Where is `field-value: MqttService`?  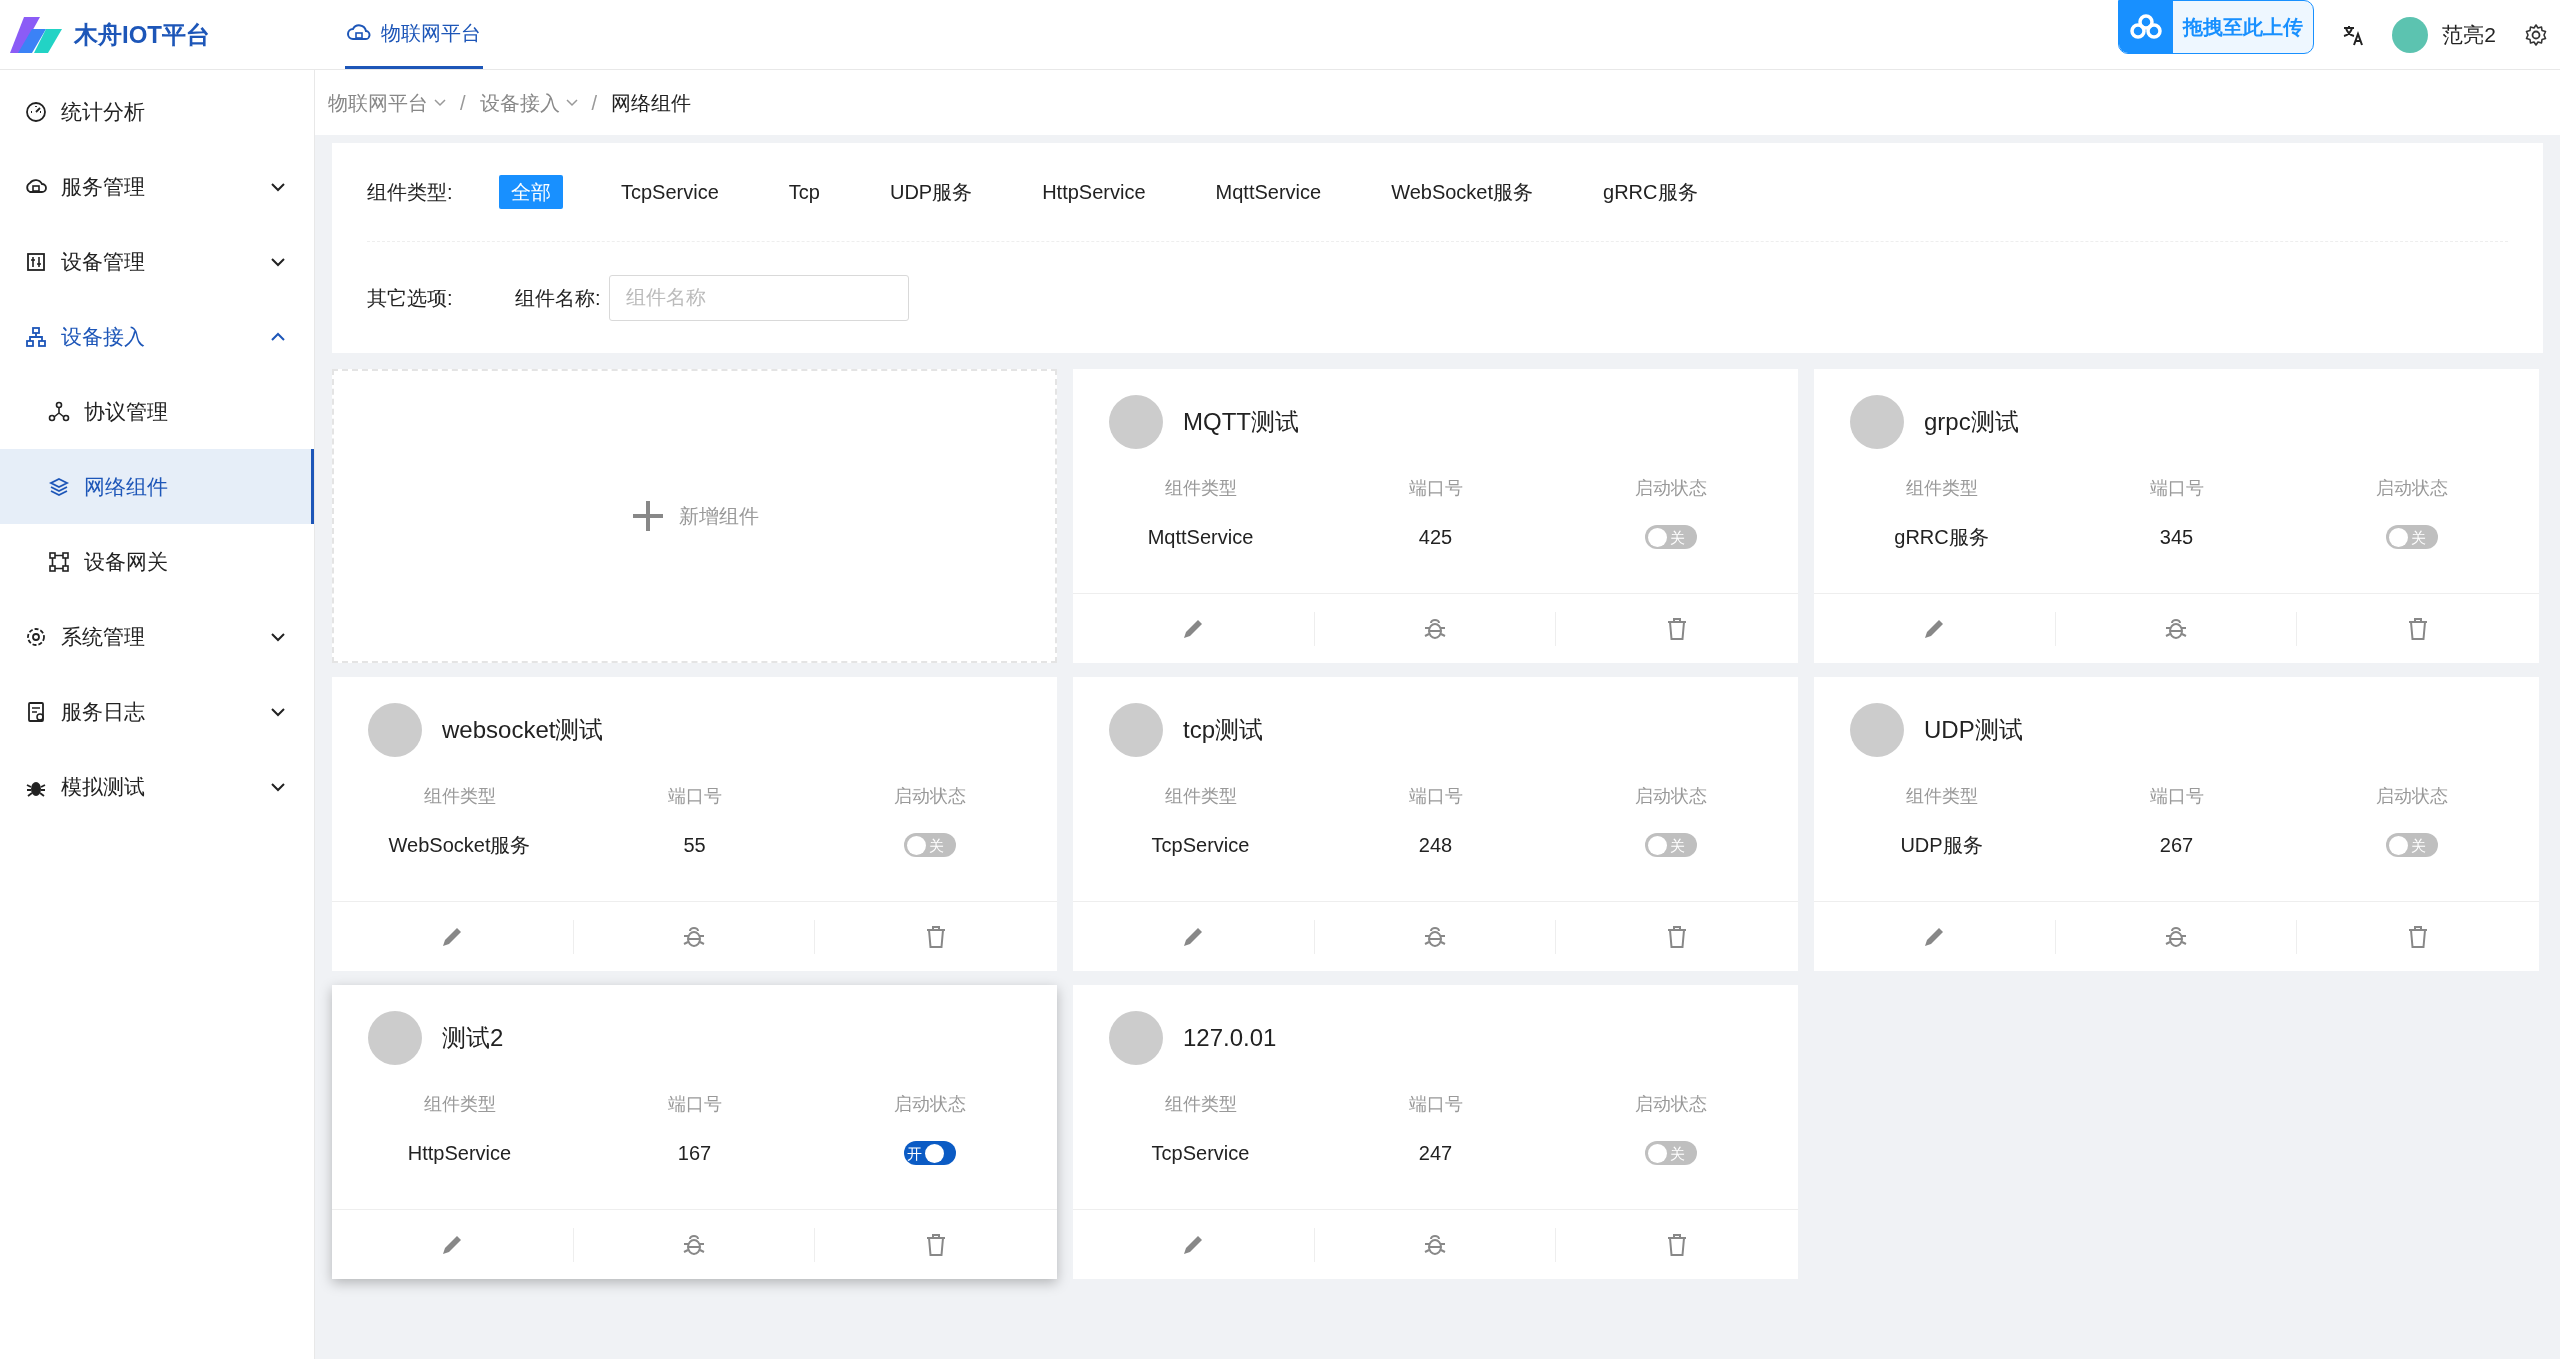 field-value: MqttService is located at coordinates (1200, 537).